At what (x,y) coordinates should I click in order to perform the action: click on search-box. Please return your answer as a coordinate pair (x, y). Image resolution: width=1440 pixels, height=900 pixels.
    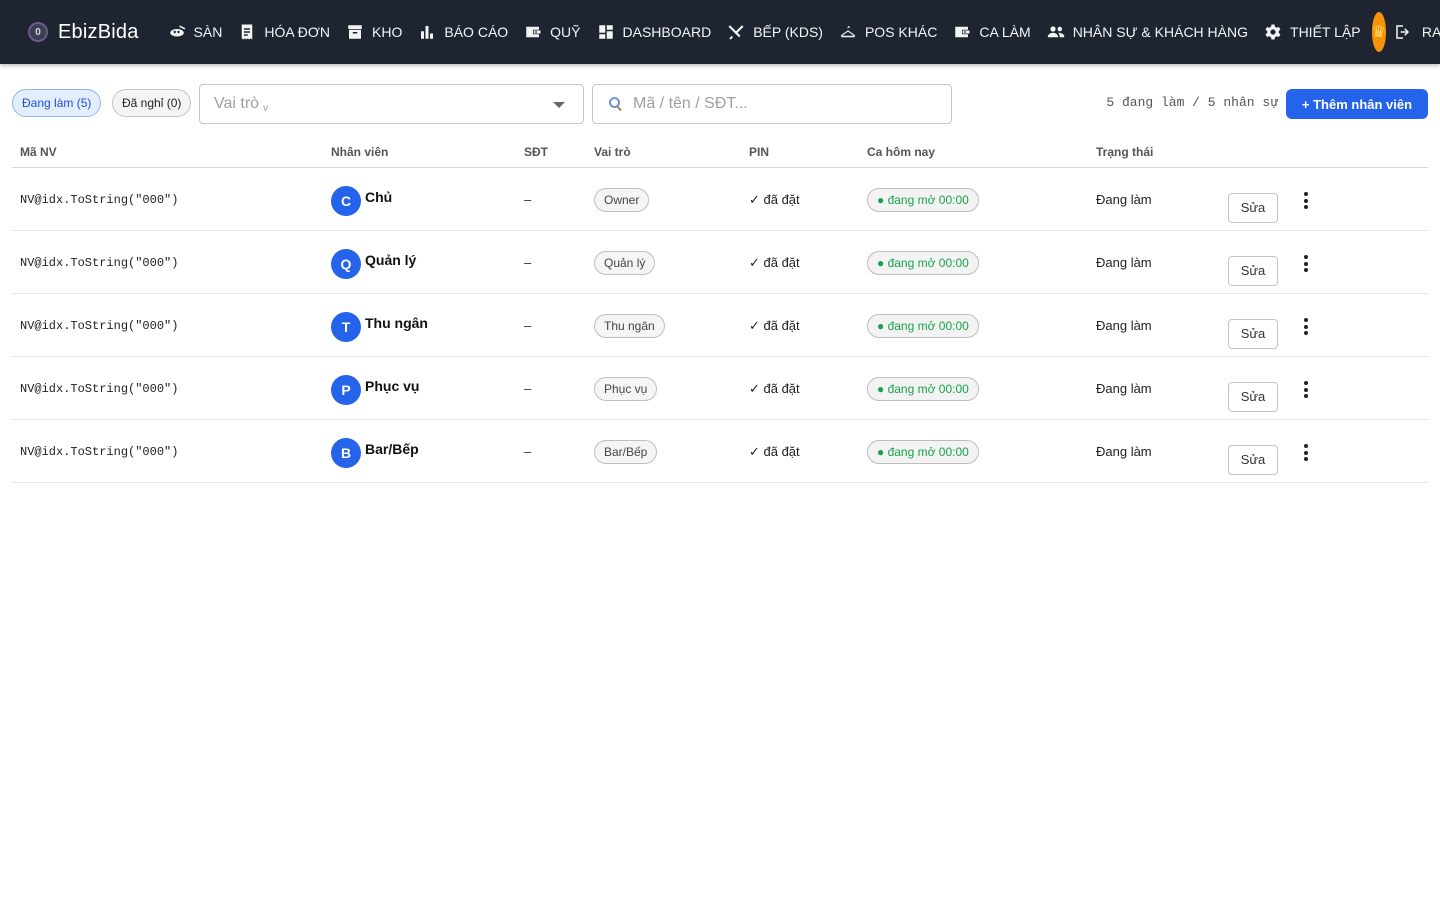
    Looking at the image, I should click on (772, 104).